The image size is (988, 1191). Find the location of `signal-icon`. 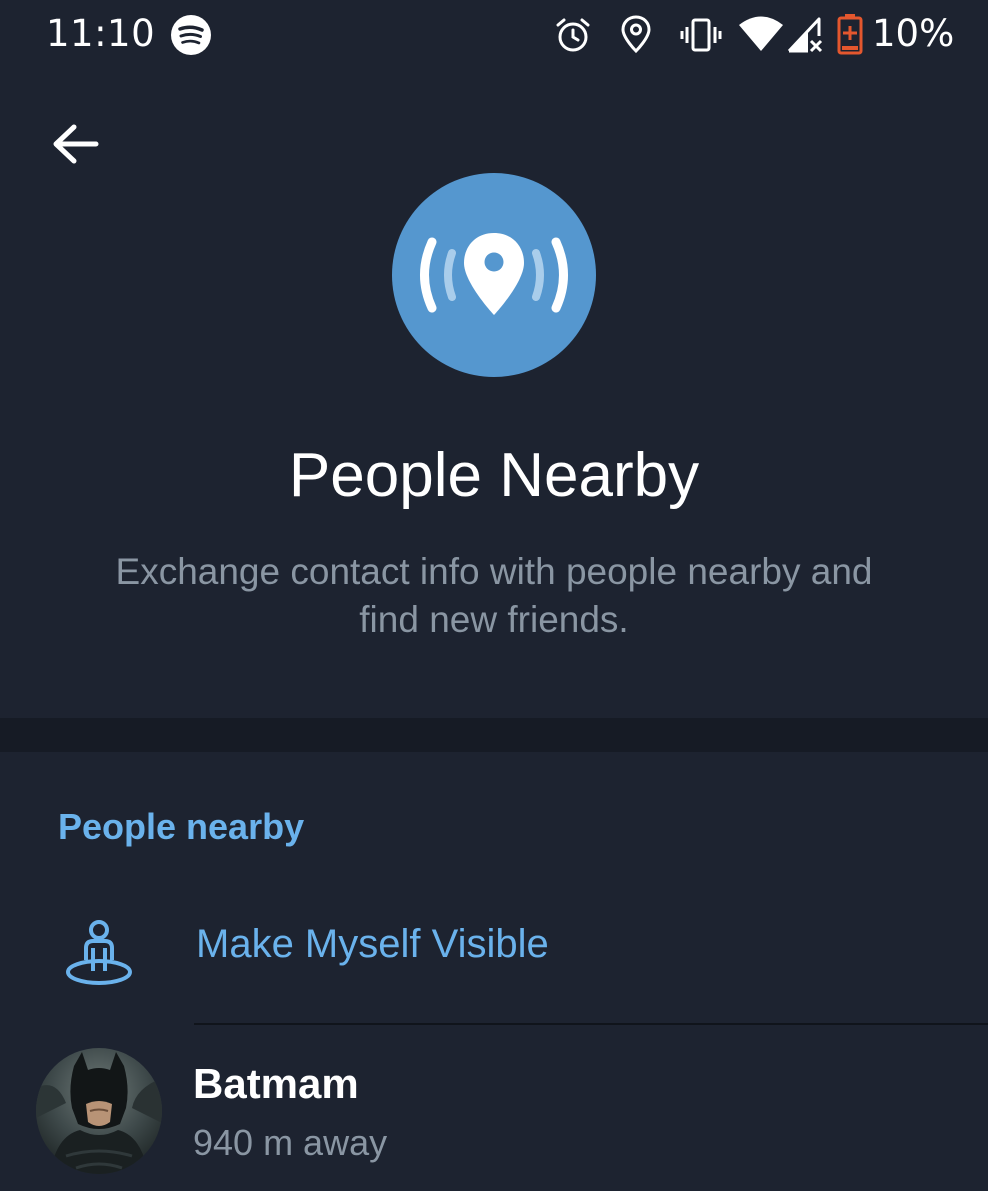

signal-icon is located at coordinates (805, 35).